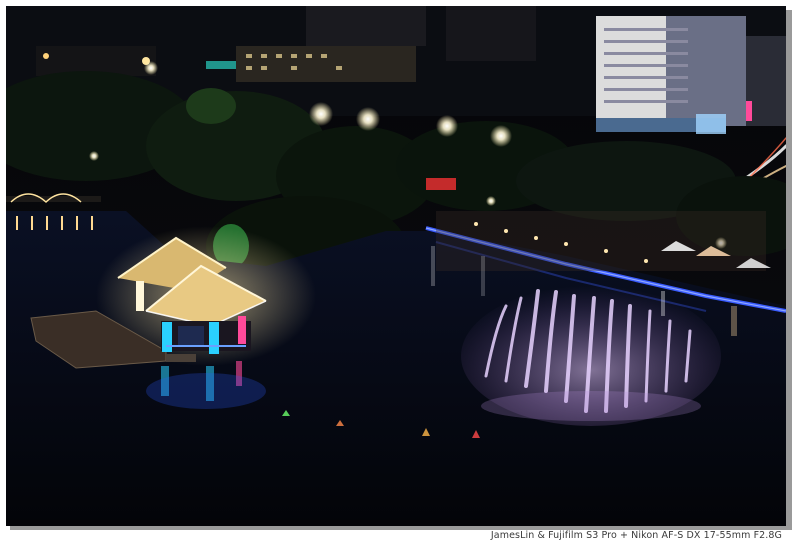 Image resolution: width=800 pixels, height=555 pixels. Describe the element at coordinates (591, 356) in the screenshot. I see `water-fountain` at that location.